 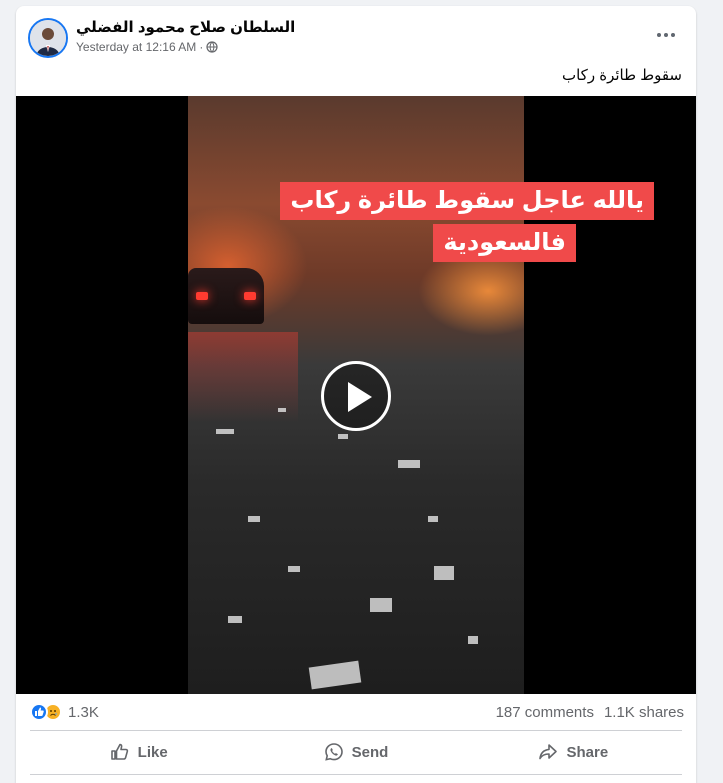 What do you see at coordinates (587, 752) in the screenshot?
I see `share-label: Share` at bounding box center [587, 752].